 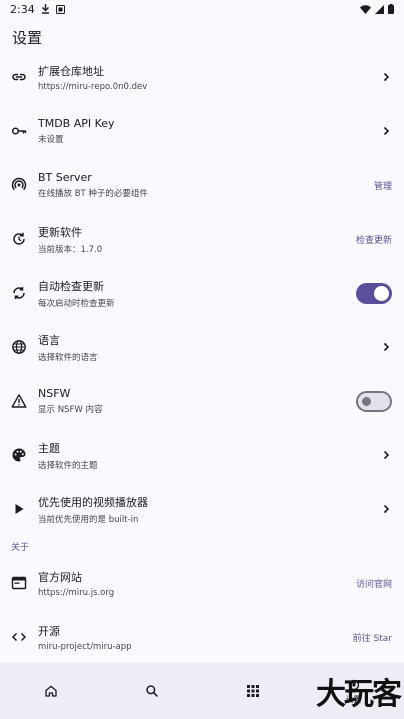 I want to click on link-icon, so click(x=19, y=77).